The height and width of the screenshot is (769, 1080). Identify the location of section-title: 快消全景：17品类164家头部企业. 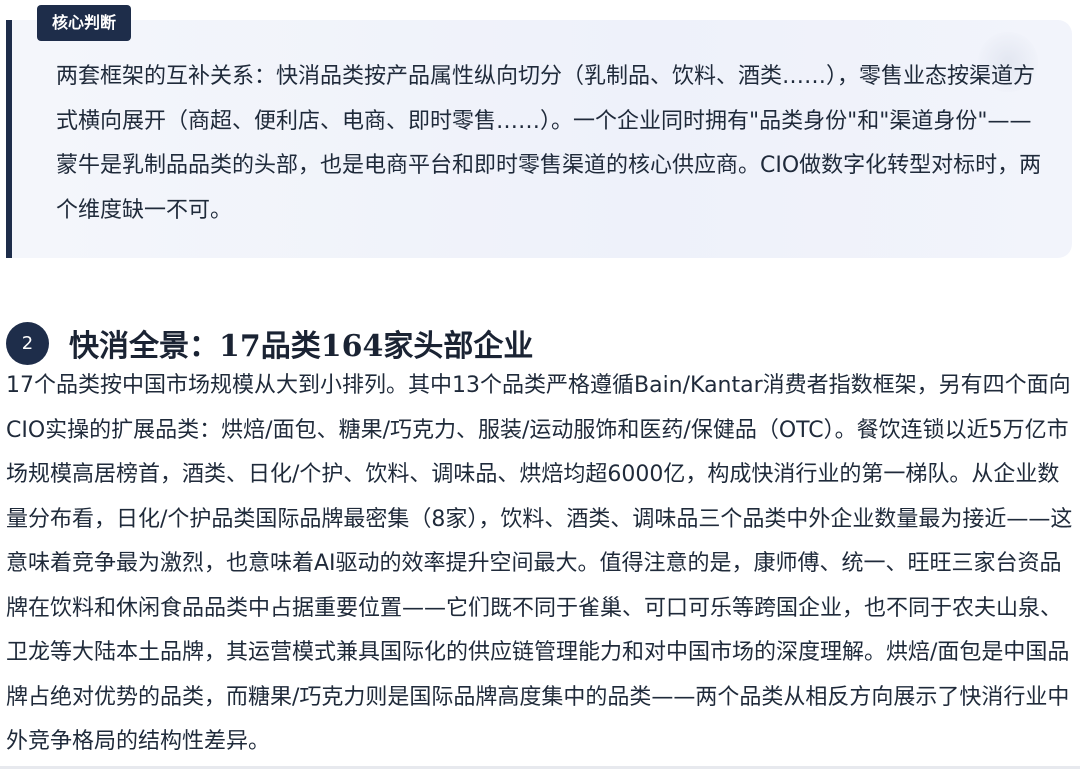
(301, 346).